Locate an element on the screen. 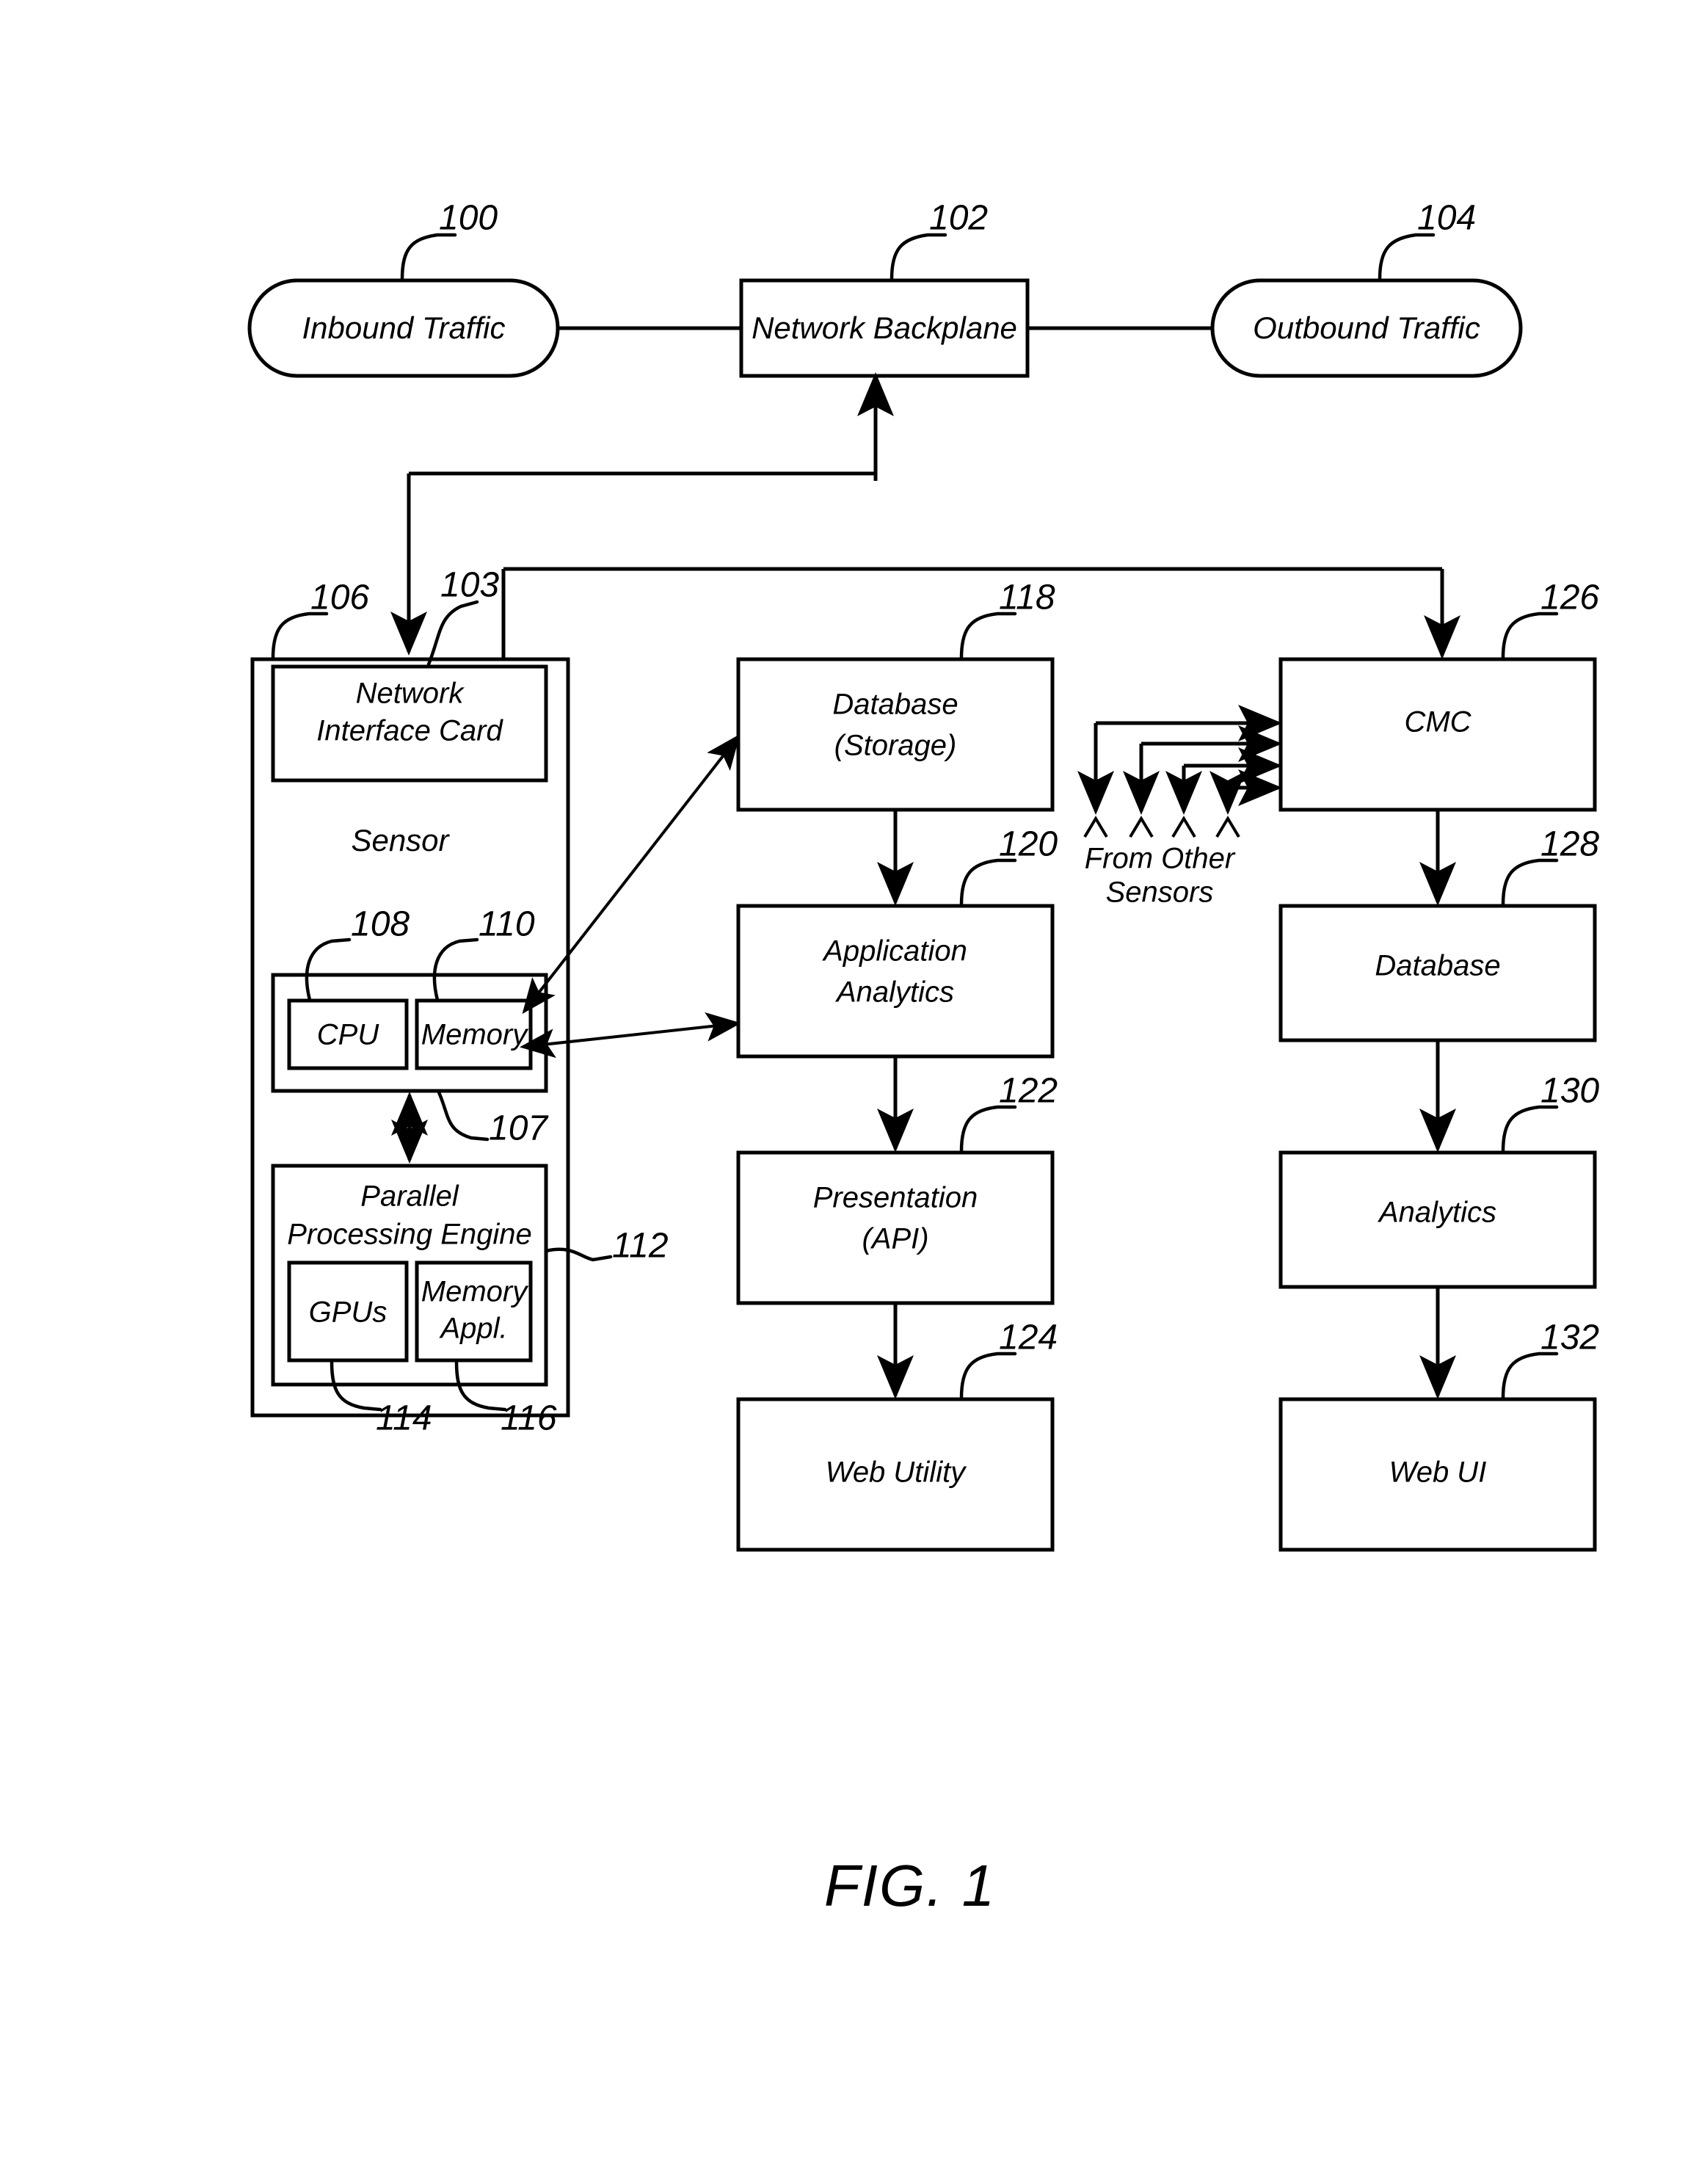 This screenshot has width=1688, height=2184. cpu-label: CPU is located at coordinates (349, 1035).